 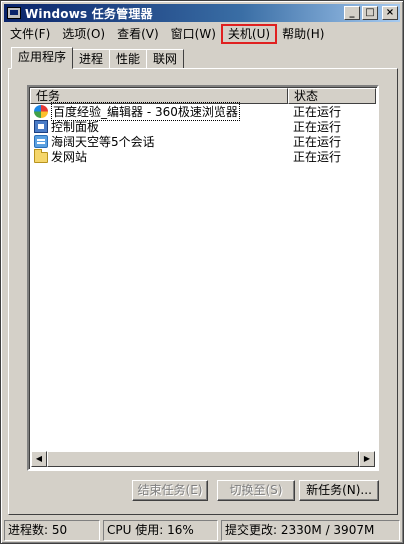 I want to click on task-name: 发网站, so click(x=69, y=157).